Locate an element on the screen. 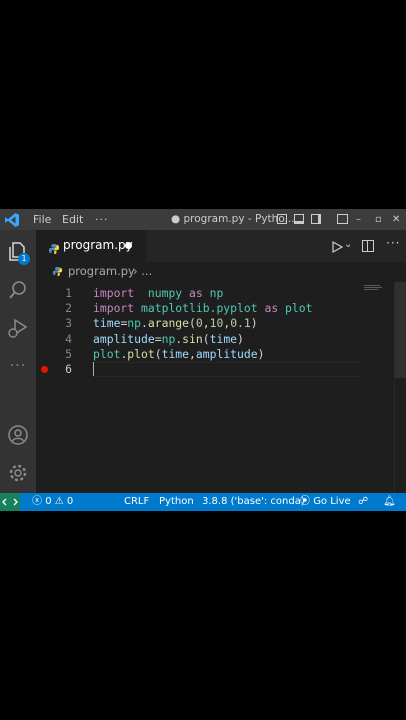 The height and width of the screenshot is (720, 406). code-line: 4 amplitude=np.sin(time) is located at coordinates (201, 339).